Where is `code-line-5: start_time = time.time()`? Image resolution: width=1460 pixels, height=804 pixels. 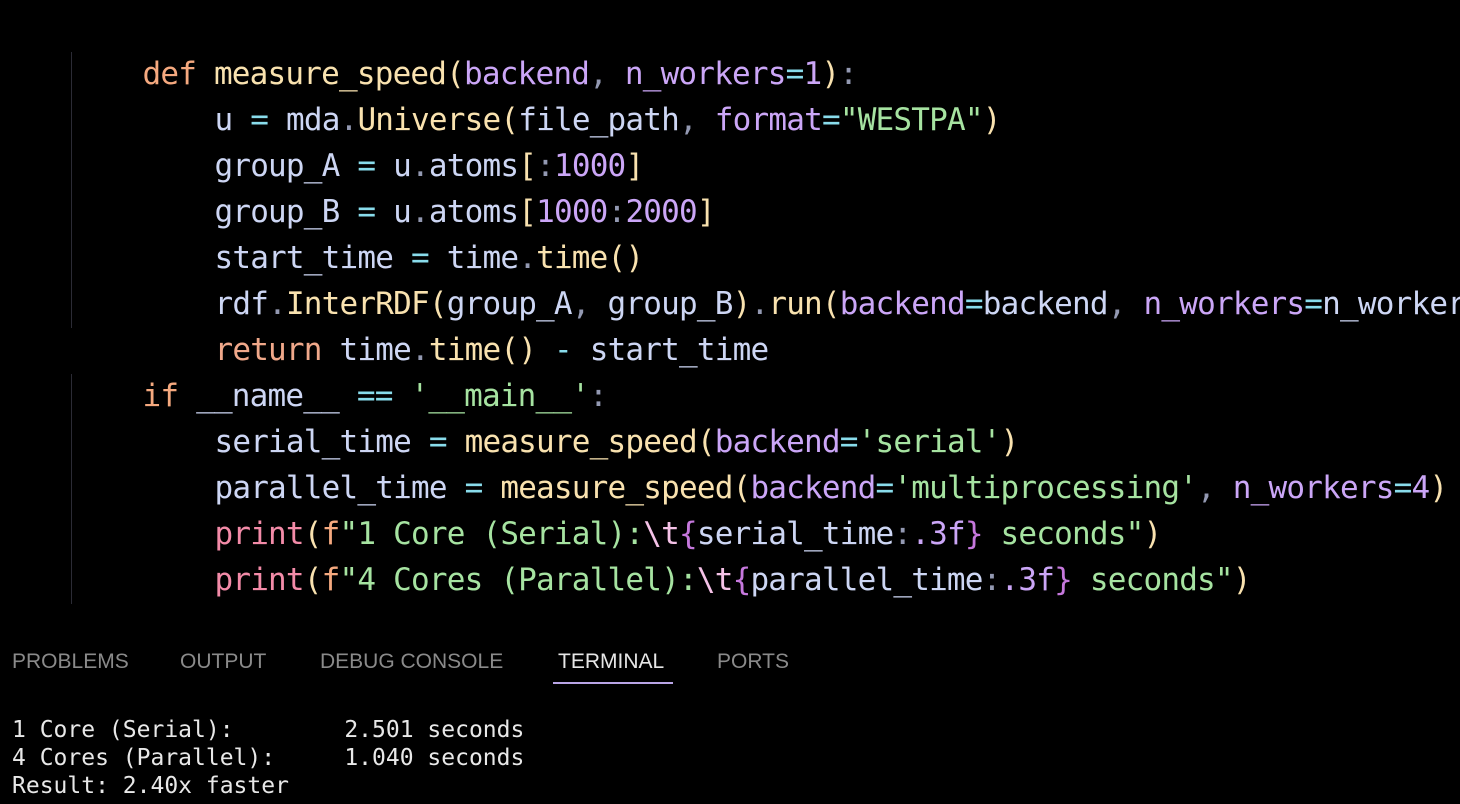 code-line-5: start_time = time.time() is located at coordinates (322, 232).